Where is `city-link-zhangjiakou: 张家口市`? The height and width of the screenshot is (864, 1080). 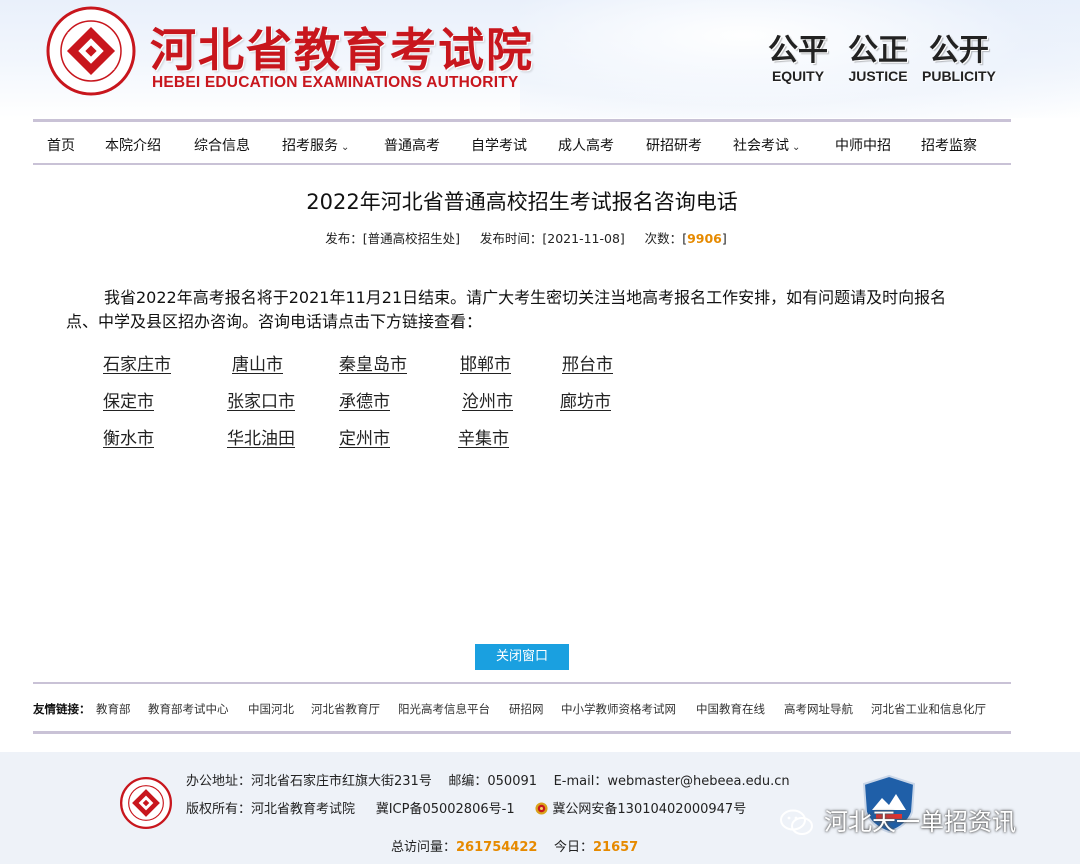
city-link-zhangjiakou: 张家口市 is located at coordinates (261, 399).